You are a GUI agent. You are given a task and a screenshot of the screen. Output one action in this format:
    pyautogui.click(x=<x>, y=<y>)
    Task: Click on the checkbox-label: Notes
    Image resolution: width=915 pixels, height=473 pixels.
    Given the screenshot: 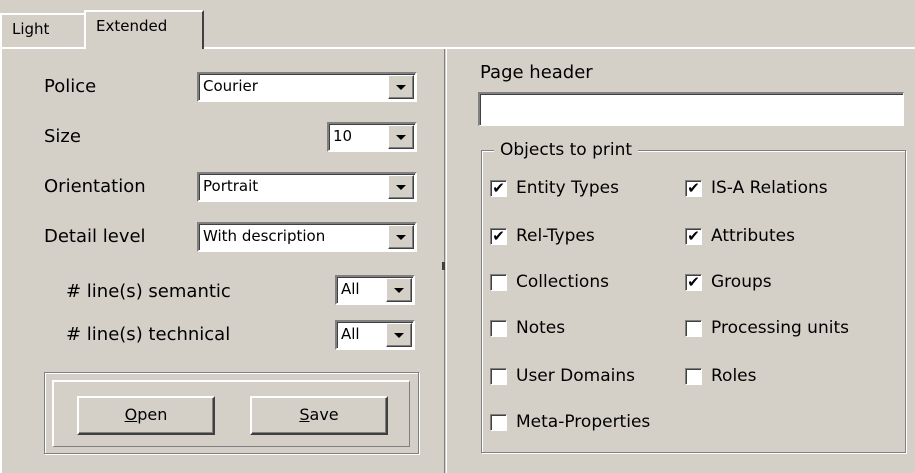 What is the action you would take?
    pyautogui.click(x=541, y=328)
    